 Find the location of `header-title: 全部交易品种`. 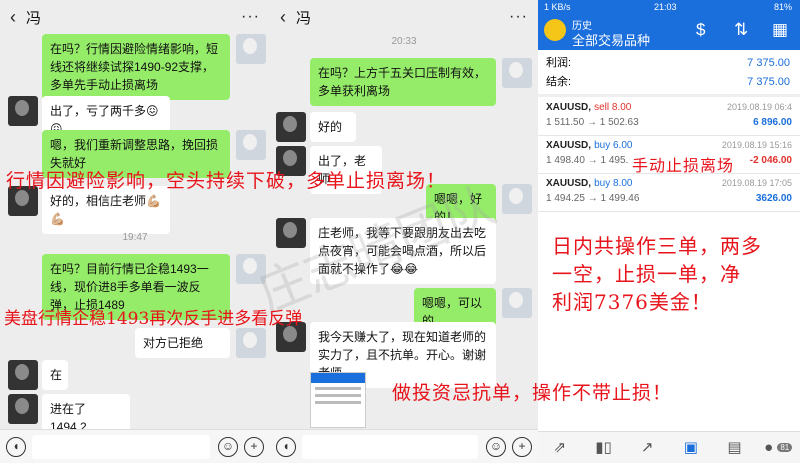

header-title: 全部交易品种 is located at coordinates (611, 39).